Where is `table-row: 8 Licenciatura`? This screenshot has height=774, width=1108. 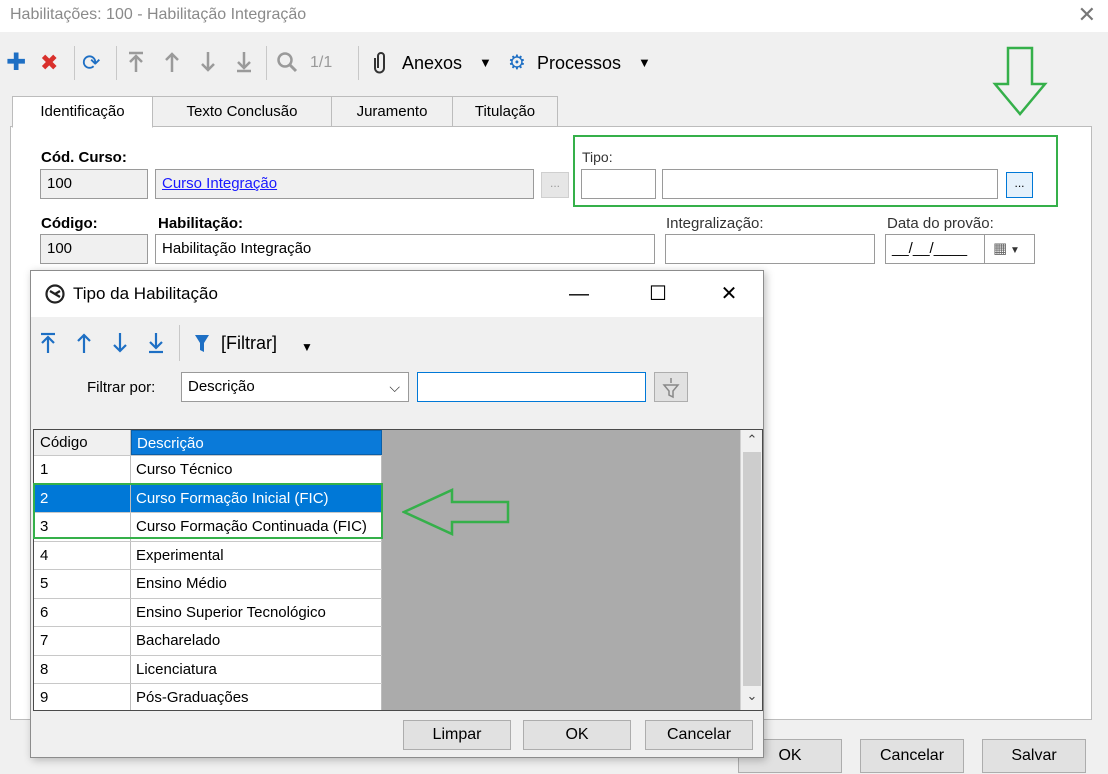 table-row: 8 Licenciatura is located at coordinates (208, 669).